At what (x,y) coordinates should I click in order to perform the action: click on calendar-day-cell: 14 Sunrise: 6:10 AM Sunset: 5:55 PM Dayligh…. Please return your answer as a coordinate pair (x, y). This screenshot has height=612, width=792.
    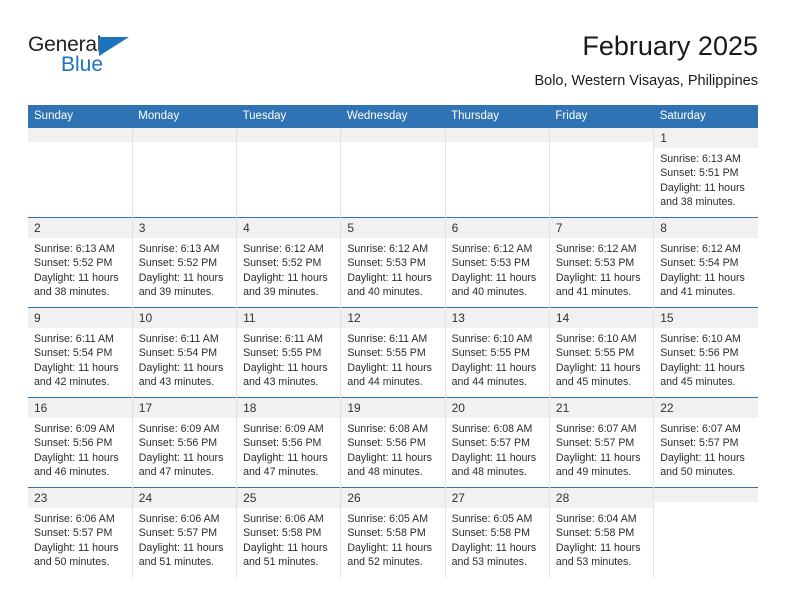
    Looking at the image, I should click on (601, 352).